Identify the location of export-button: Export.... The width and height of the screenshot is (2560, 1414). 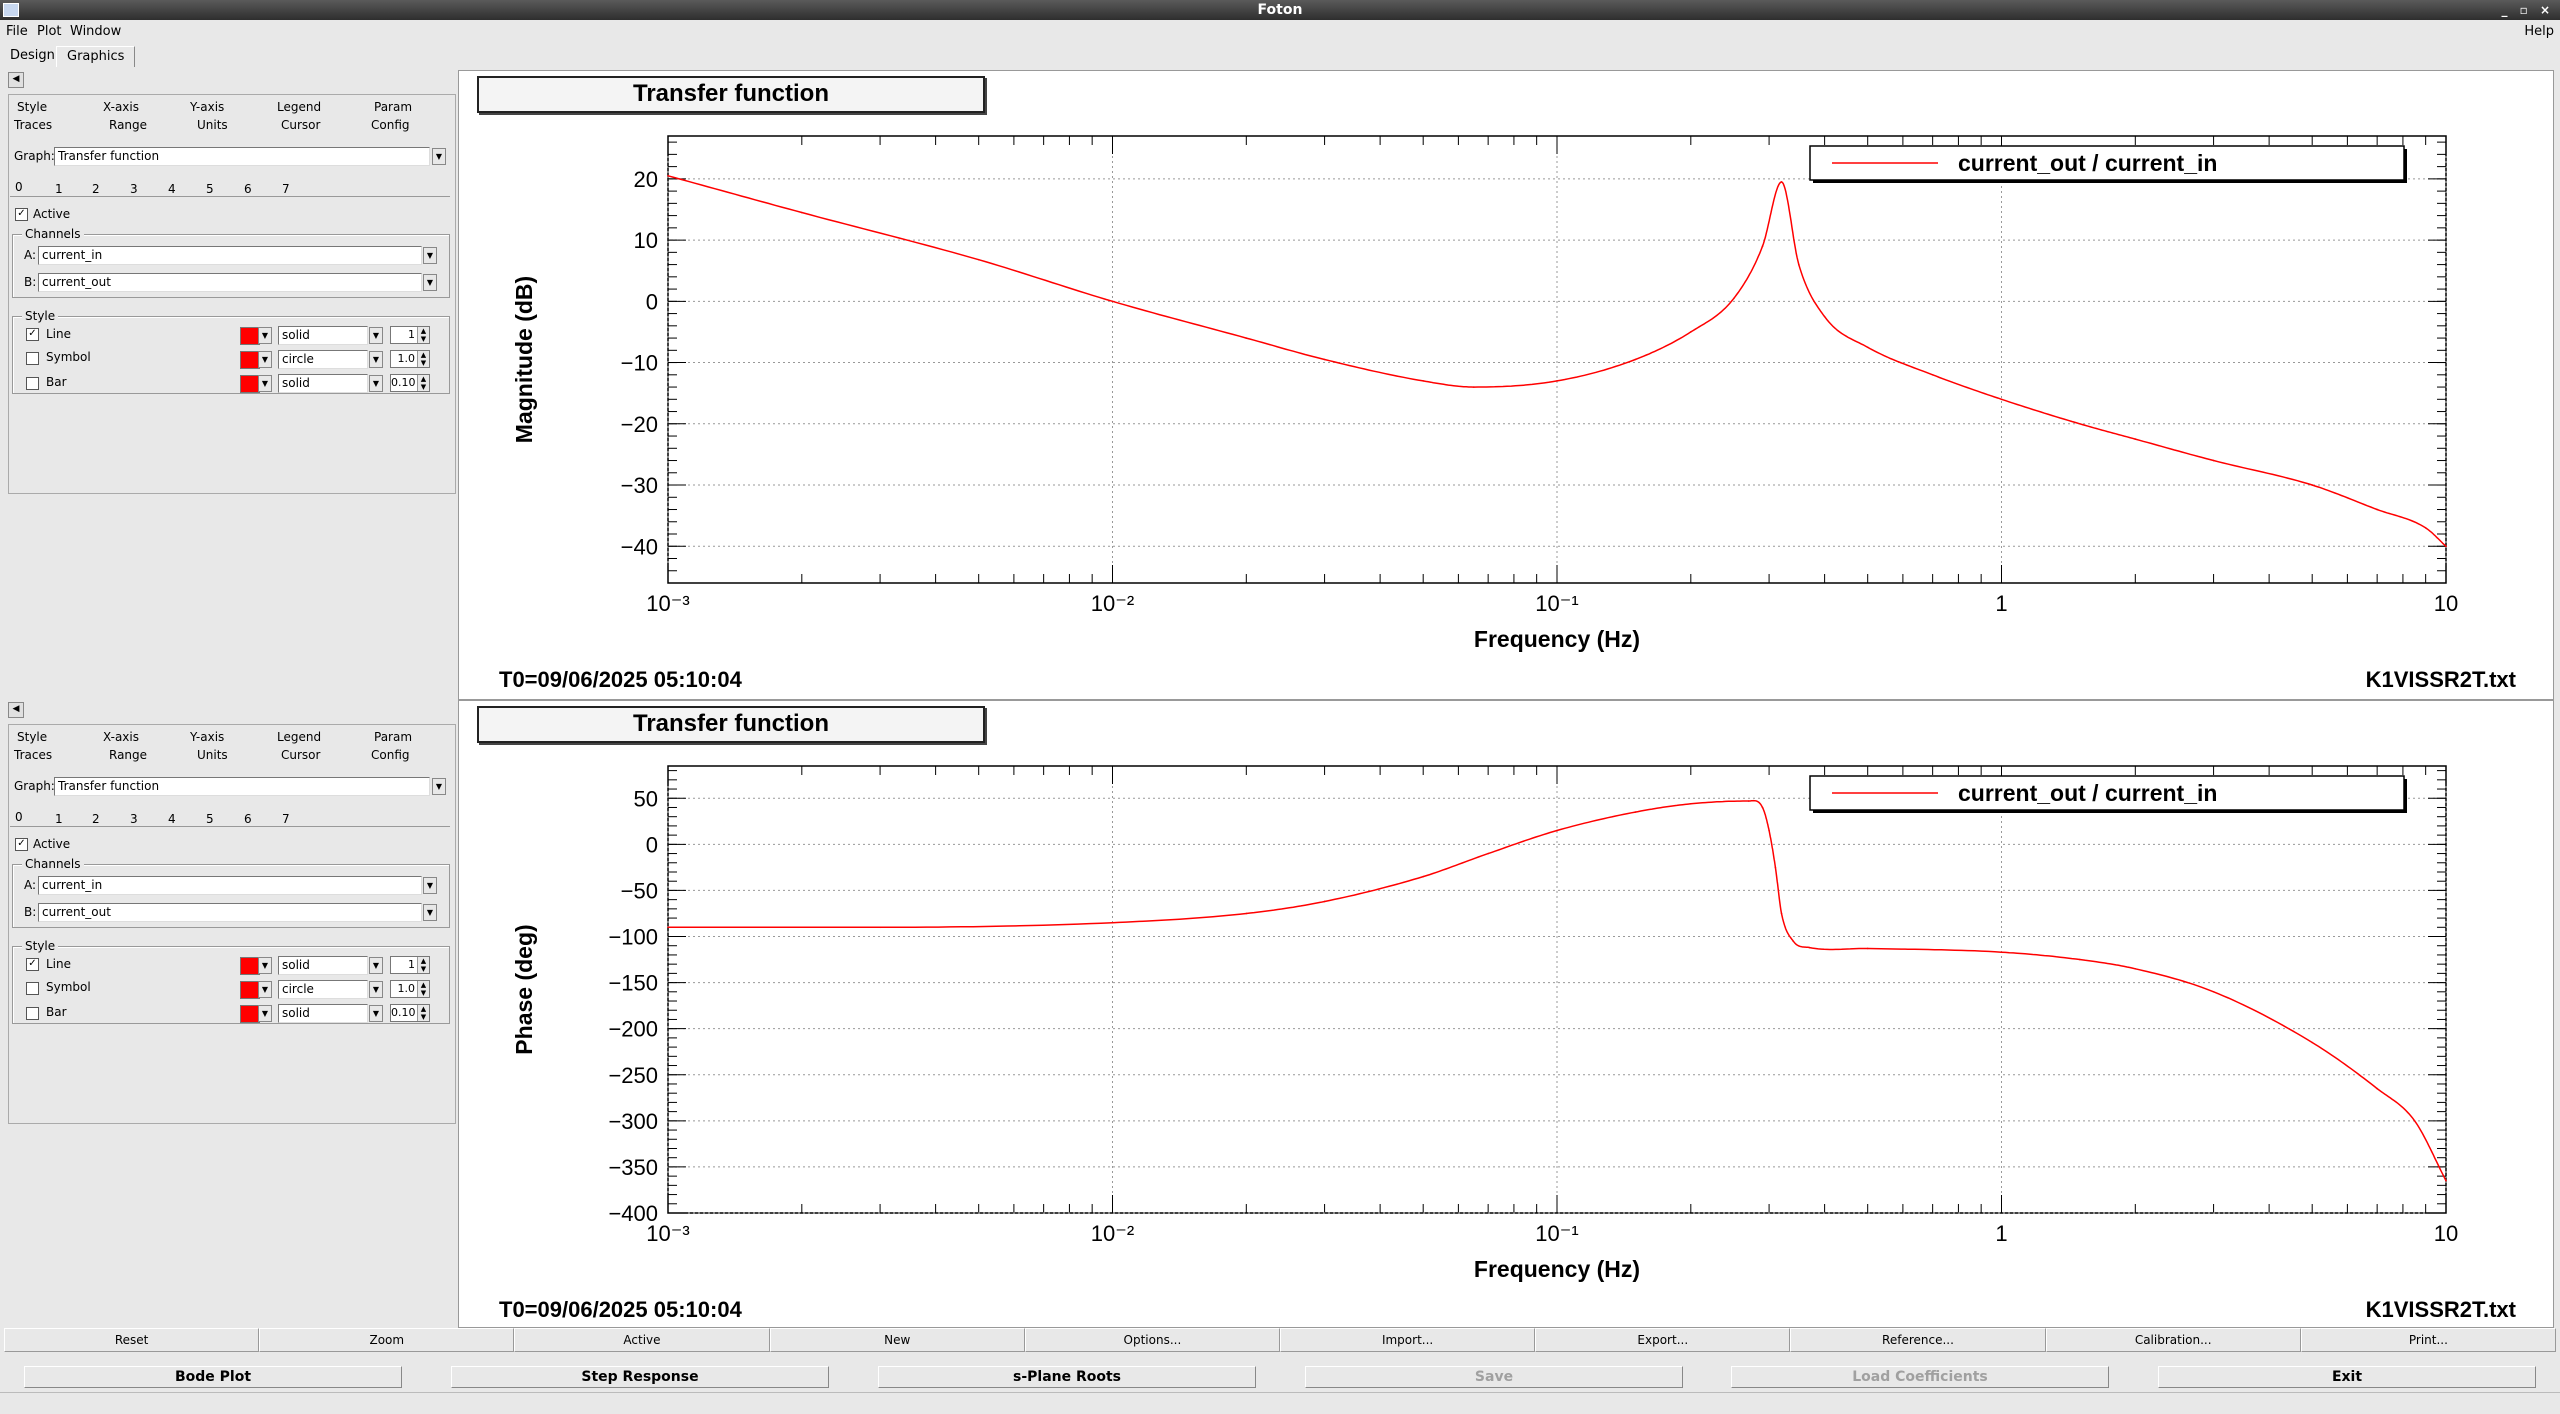
(1663, 1340).